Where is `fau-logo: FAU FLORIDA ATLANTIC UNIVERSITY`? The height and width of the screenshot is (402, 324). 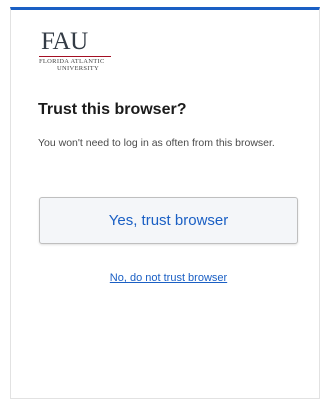 fau-logo: FAU FLORIDA ATLANTIC UNIVERSITY is located at coordinates (79, 51).